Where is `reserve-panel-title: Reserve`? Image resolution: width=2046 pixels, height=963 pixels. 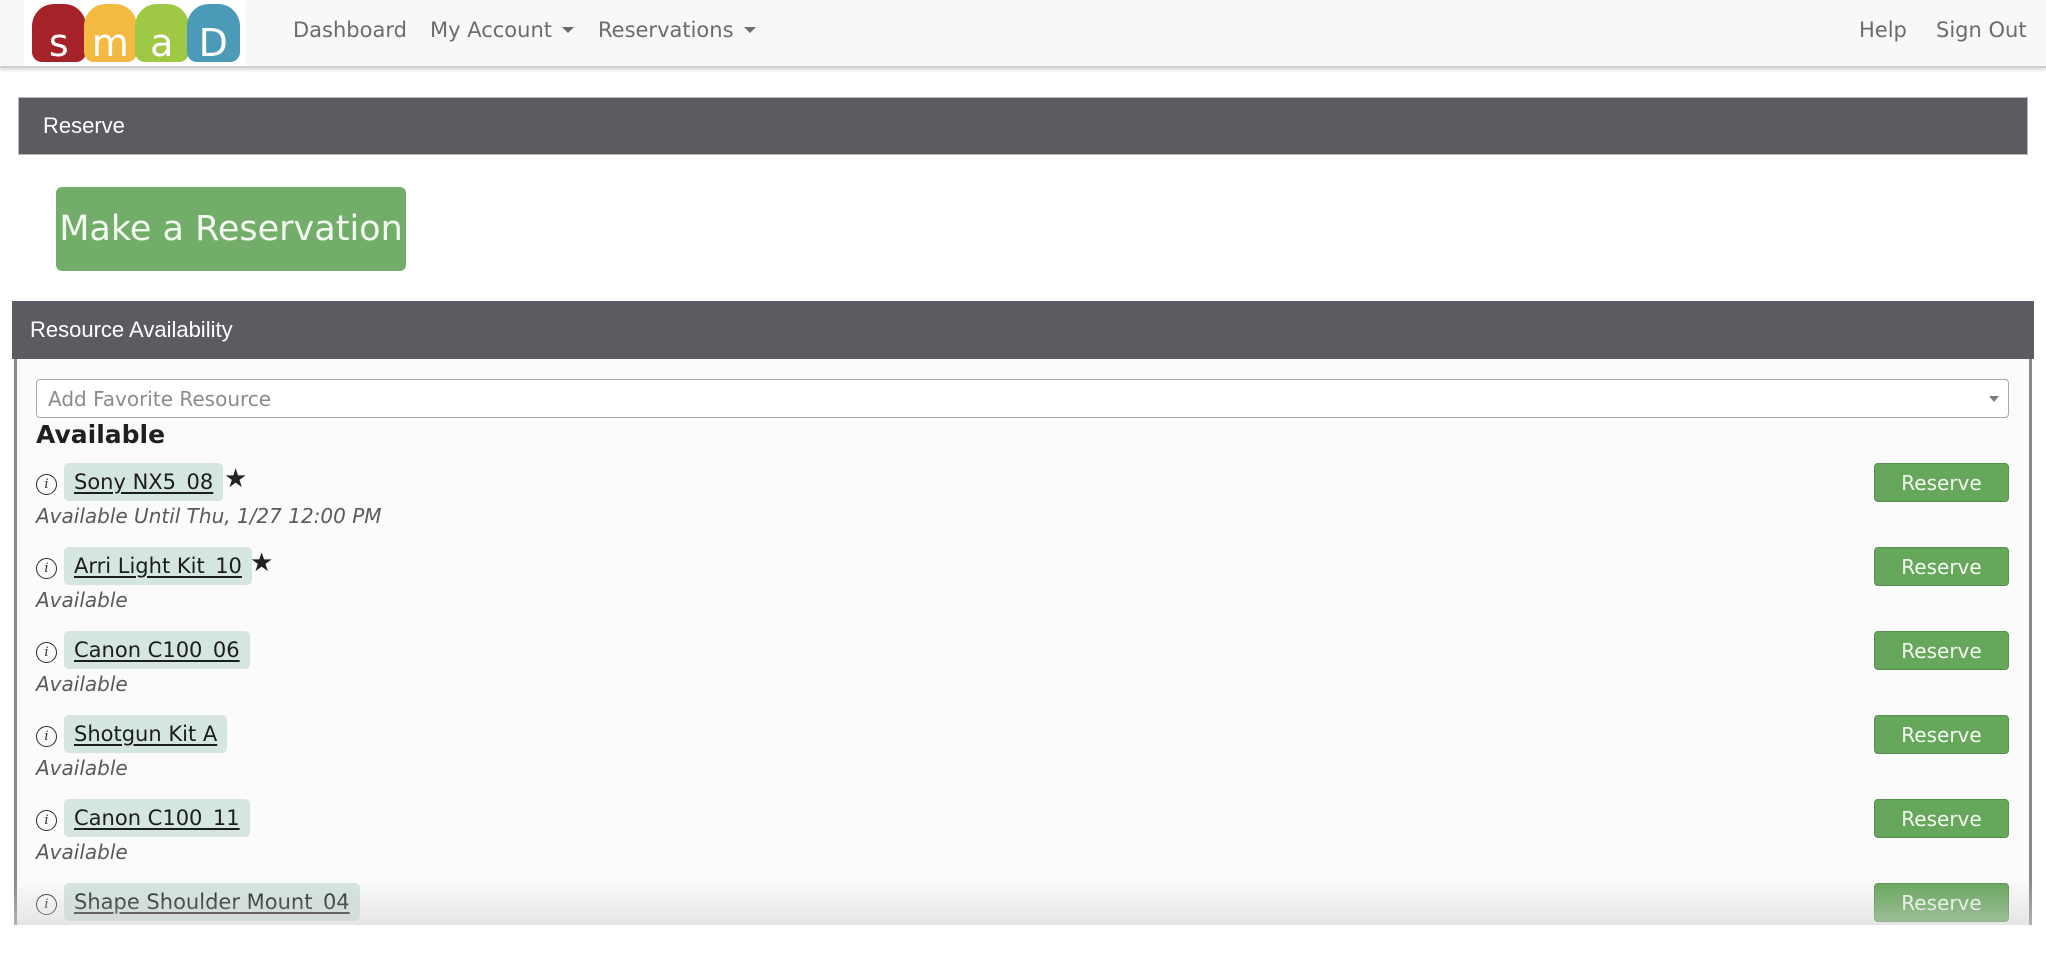
reserve-panel-title: Reserve is located at coordinates (84, 125).